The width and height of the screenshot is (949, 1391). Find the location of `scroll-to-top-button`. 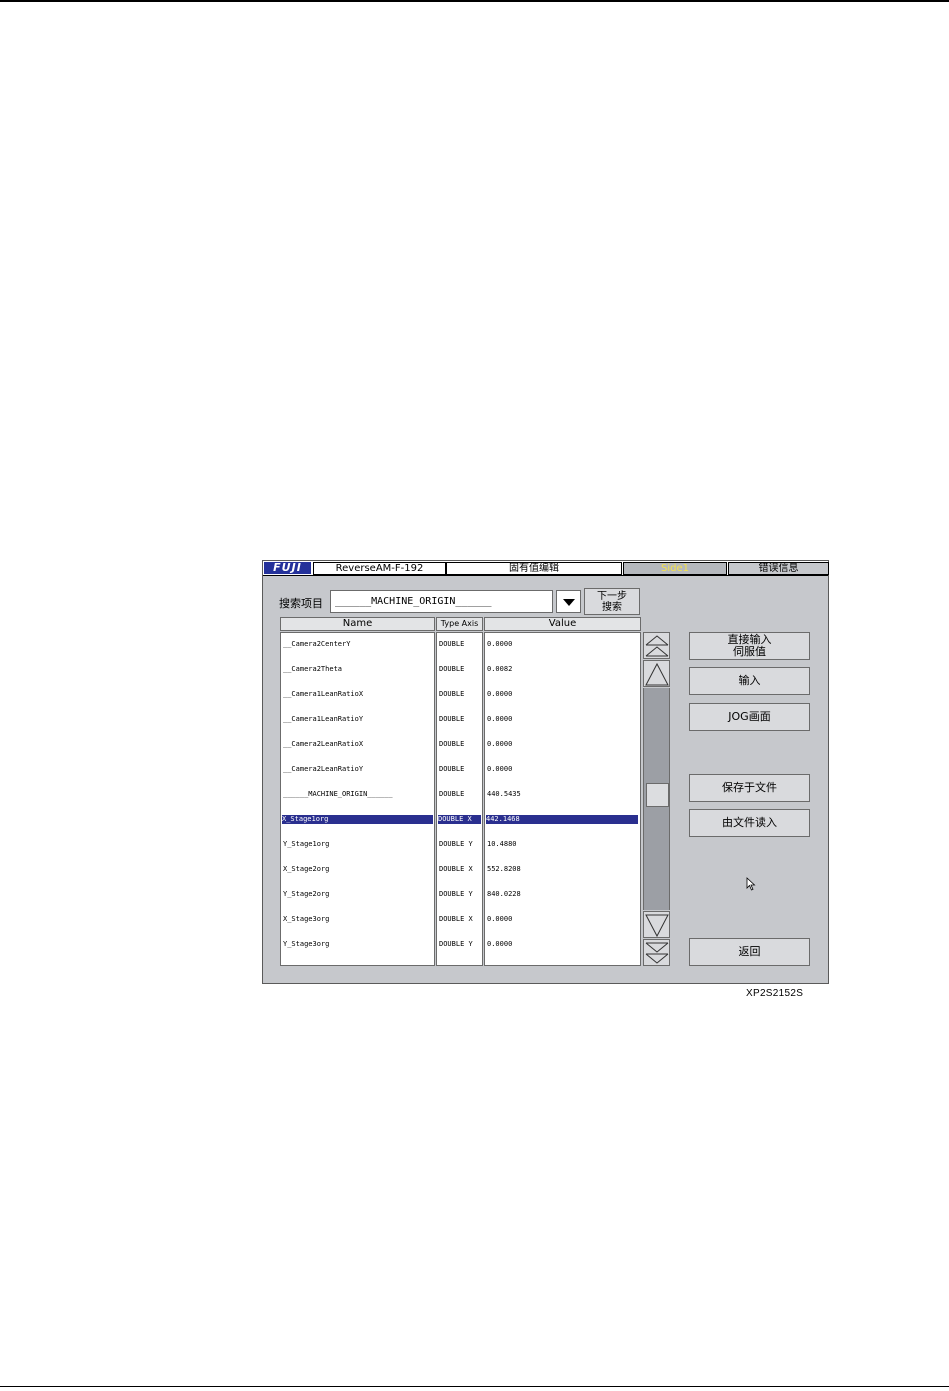

scroll-to-top-button is located at coordinates (656, 645).